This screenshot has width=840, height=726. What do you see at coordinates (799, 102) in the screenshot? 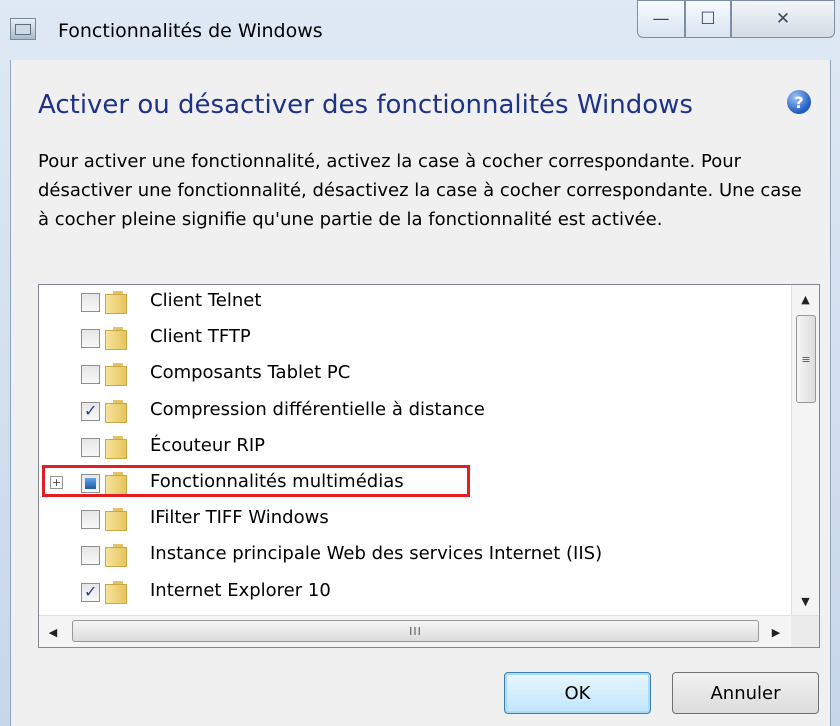
I see `help-icon: ?` at bounding box center [799, 102].